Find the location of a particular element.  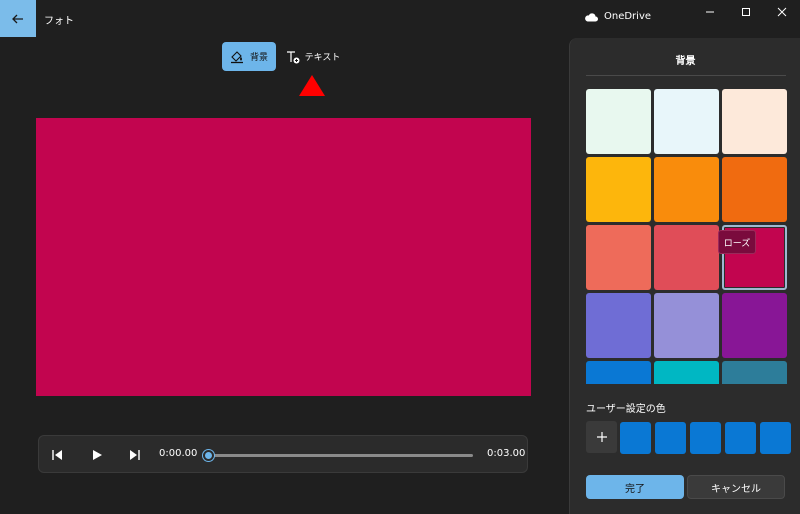

skip-forward-icon is located at coordinates (135, 455).